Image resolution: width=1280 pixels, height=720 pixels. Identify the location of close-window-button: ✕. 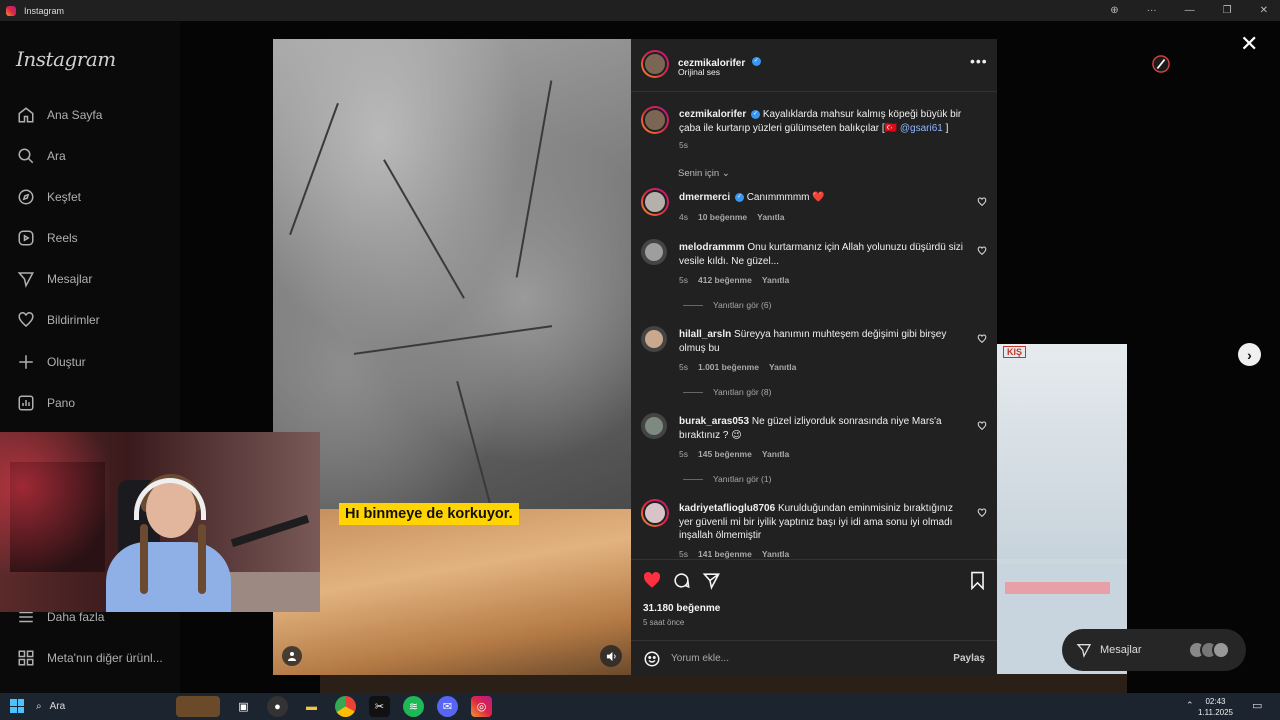
(1264, 10).